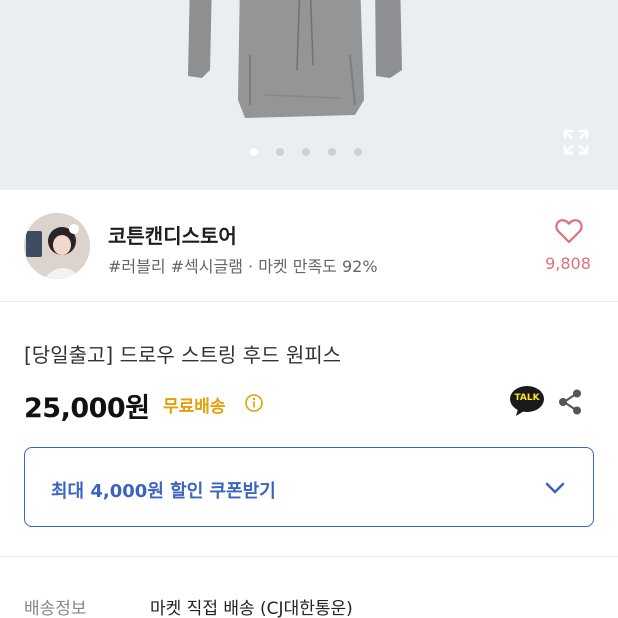  I want to click on talk-button: TALK, so click(527, 401).